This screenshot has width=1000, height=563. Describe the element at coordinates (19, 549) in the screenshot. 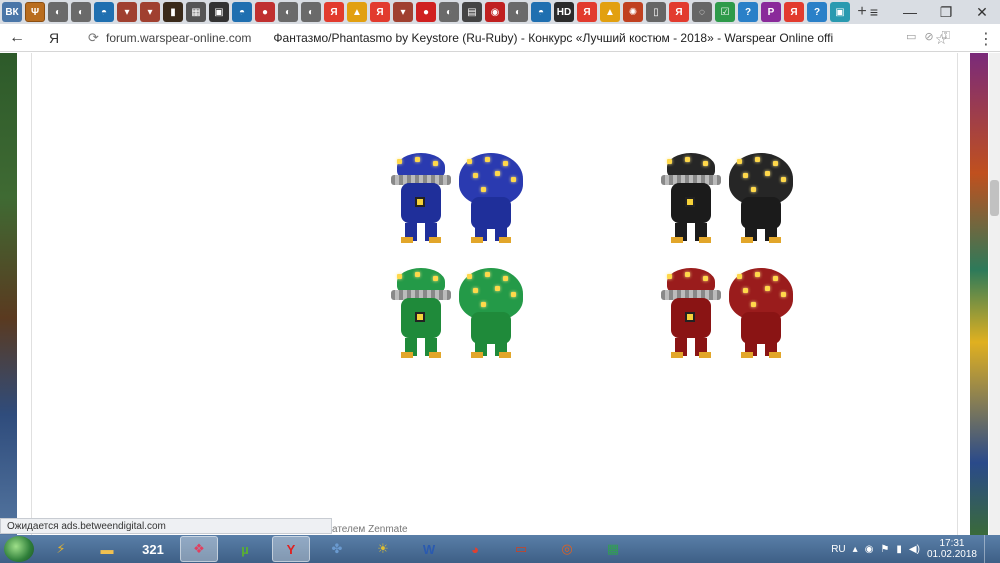

I see `start-button` at that location.